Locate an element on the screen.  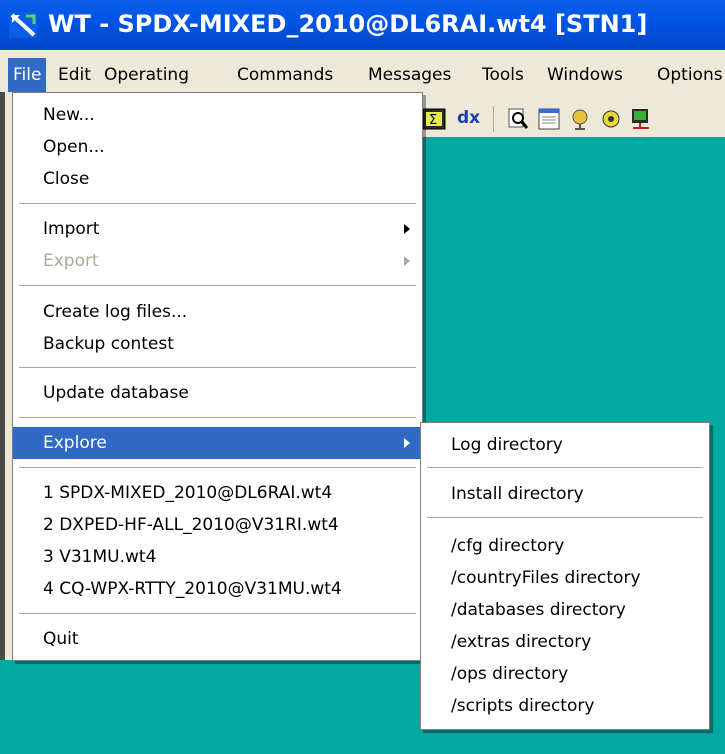
menu-item-recent-2: 2 DXPED-HF-ALL_2010@V31RI.wt4 is located at coordinates (217, 525).